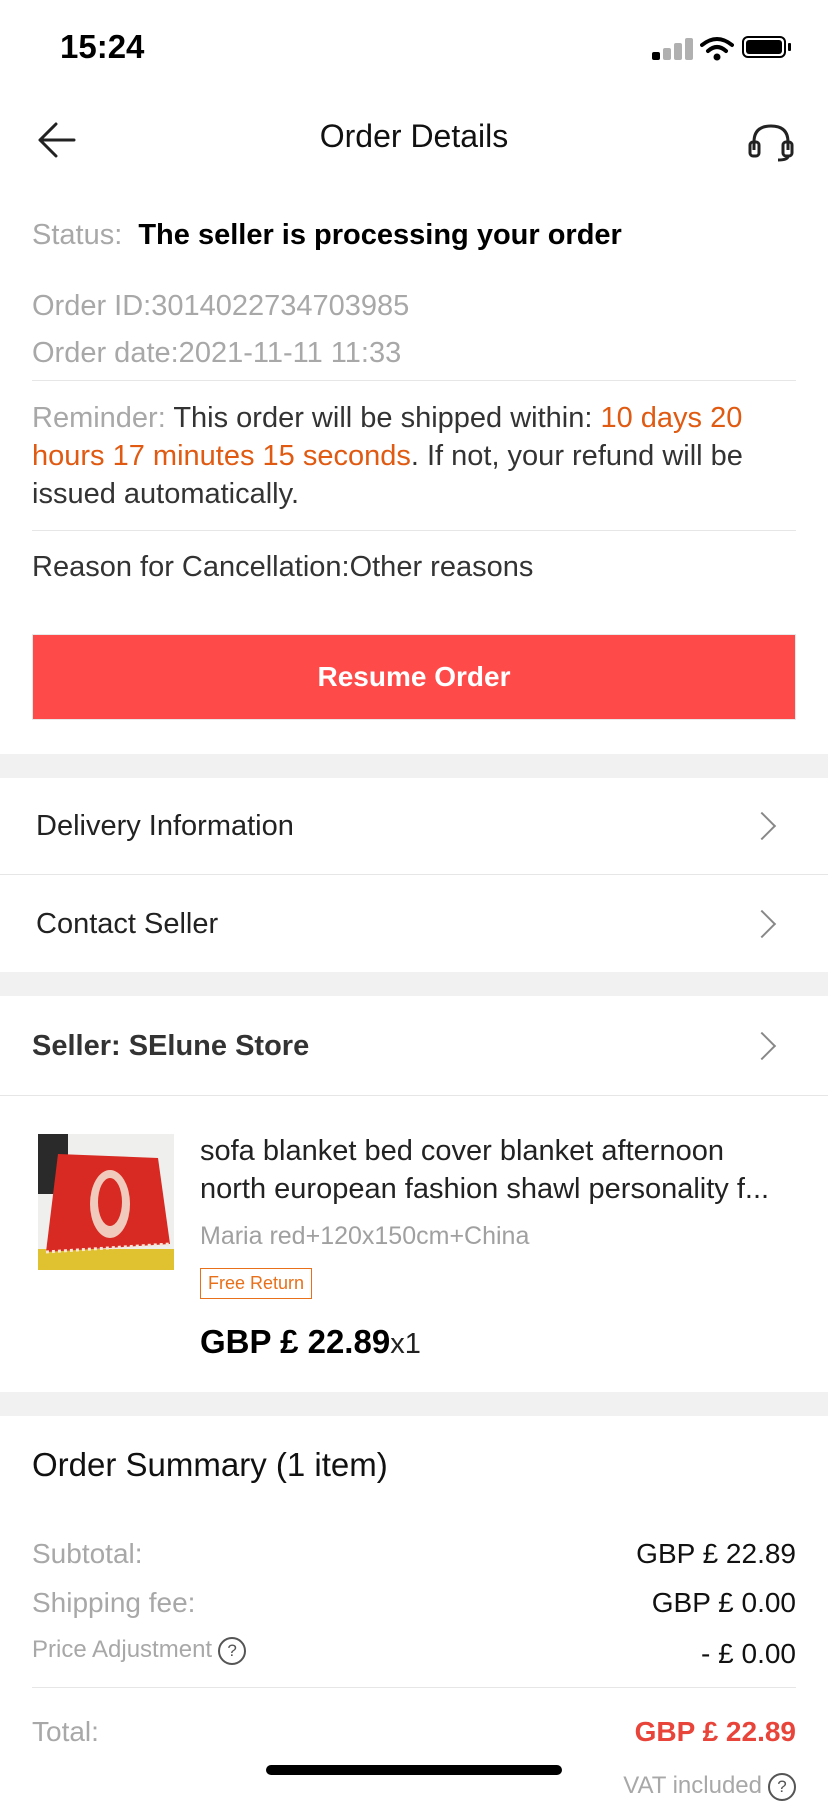  What do you see at coordinates (380, 235) in the screenshot?
I see `status-value: The seller is processing your order` at bounding box center [380, 235].